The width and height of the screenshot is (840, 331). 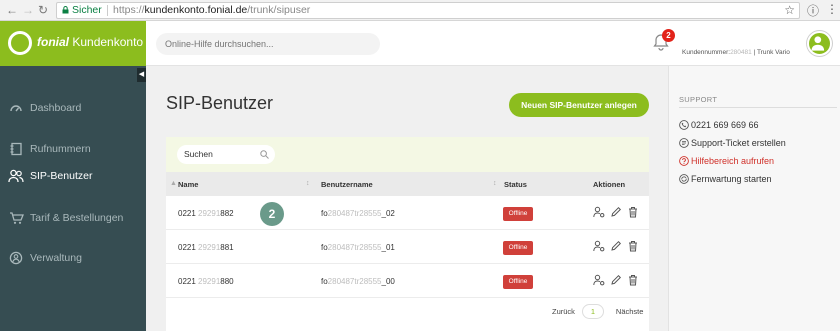 I want to click on sort-asc-icon: ▲, so click(x=173, y=183).